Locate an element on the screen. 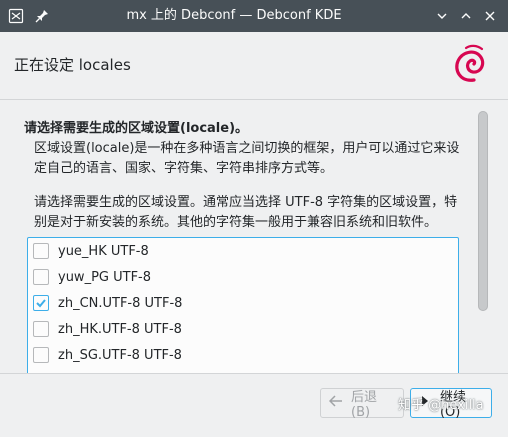  locale-label: yue_HK UTF-8 is located at coordinates (103, 251).